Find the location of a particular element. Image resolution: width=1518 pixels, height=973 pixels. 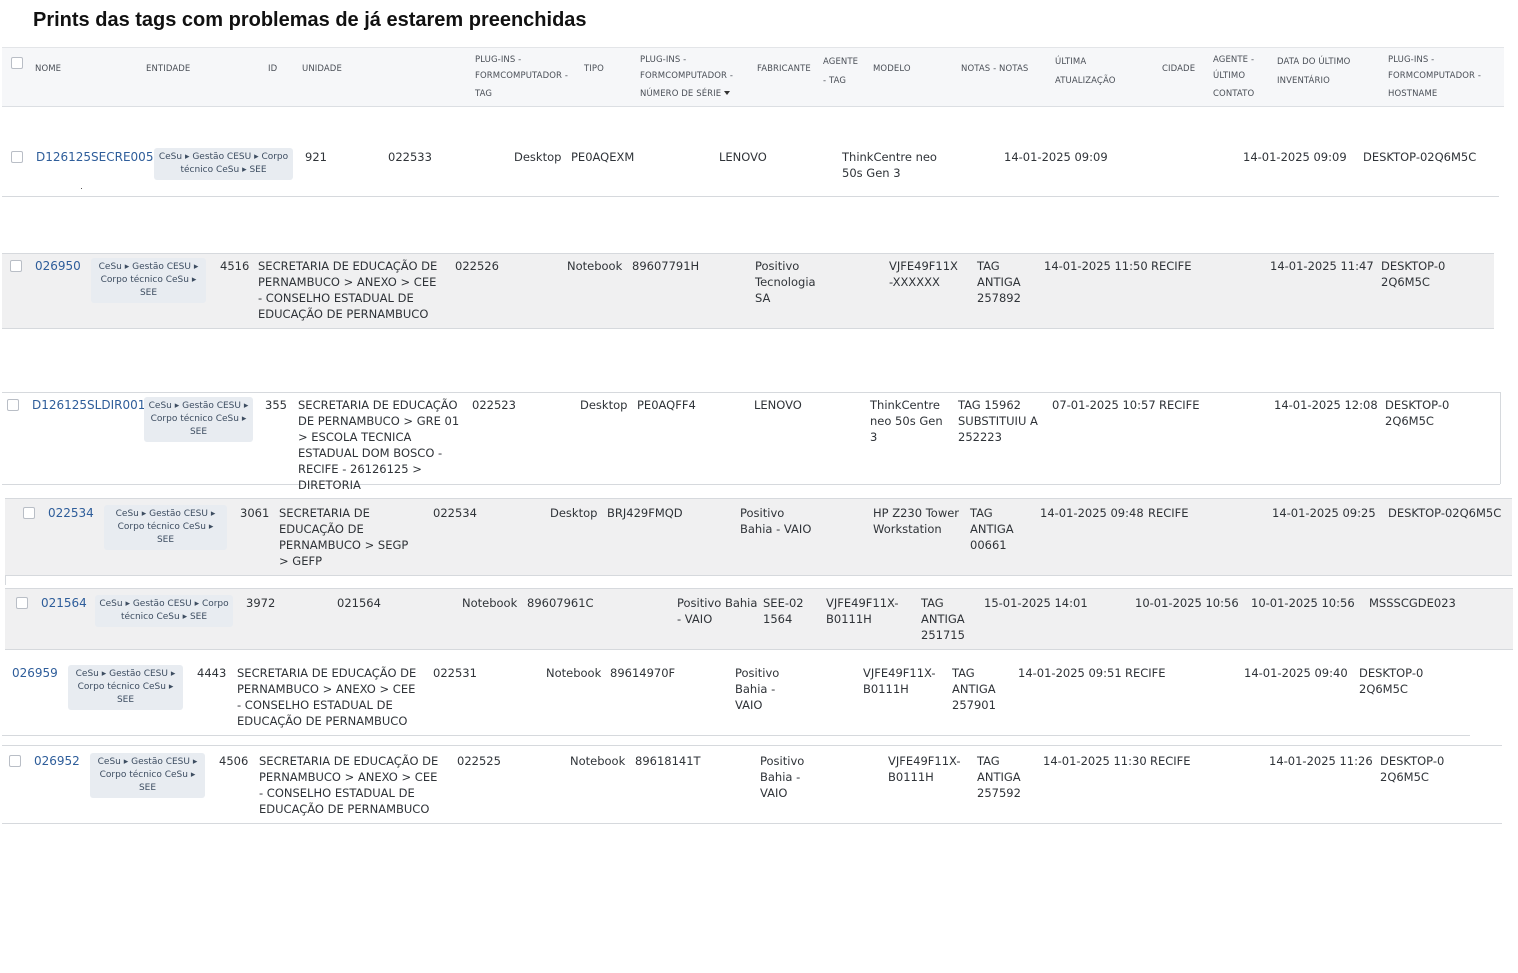

row-hostname: MSSSCGDE023 is located at coordinates (1412, 603).